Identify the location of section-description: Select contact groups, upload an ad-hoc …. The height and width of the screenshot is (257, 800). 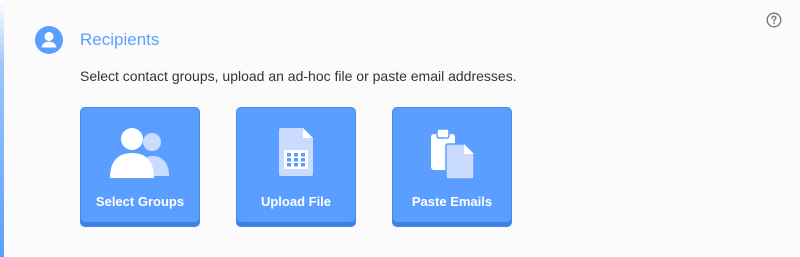
(298, 76).